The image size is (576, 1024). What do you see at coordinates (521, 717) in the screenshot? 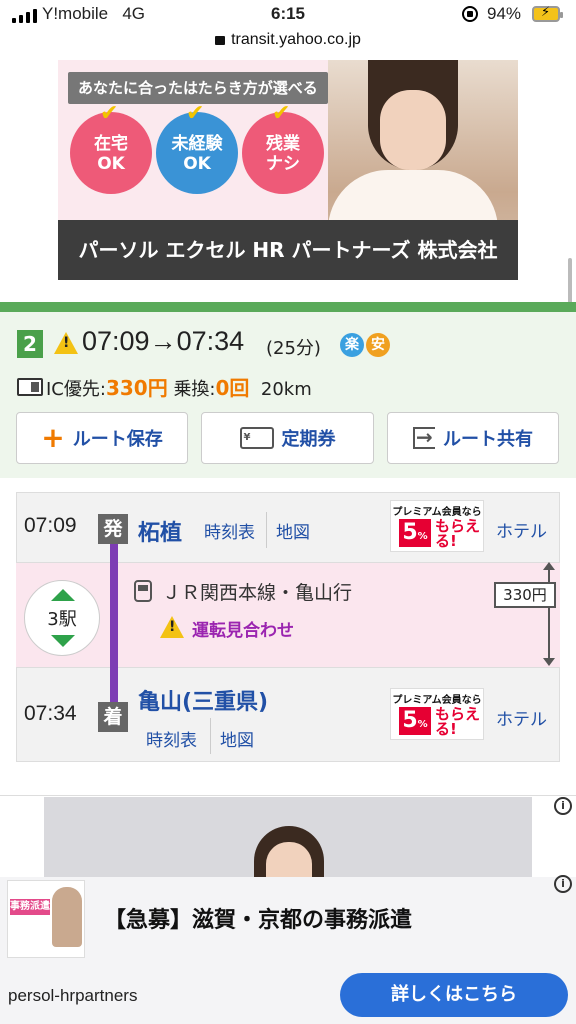
I see `arrival-hotel-link: ホテル` at bounding box center [521, 717].